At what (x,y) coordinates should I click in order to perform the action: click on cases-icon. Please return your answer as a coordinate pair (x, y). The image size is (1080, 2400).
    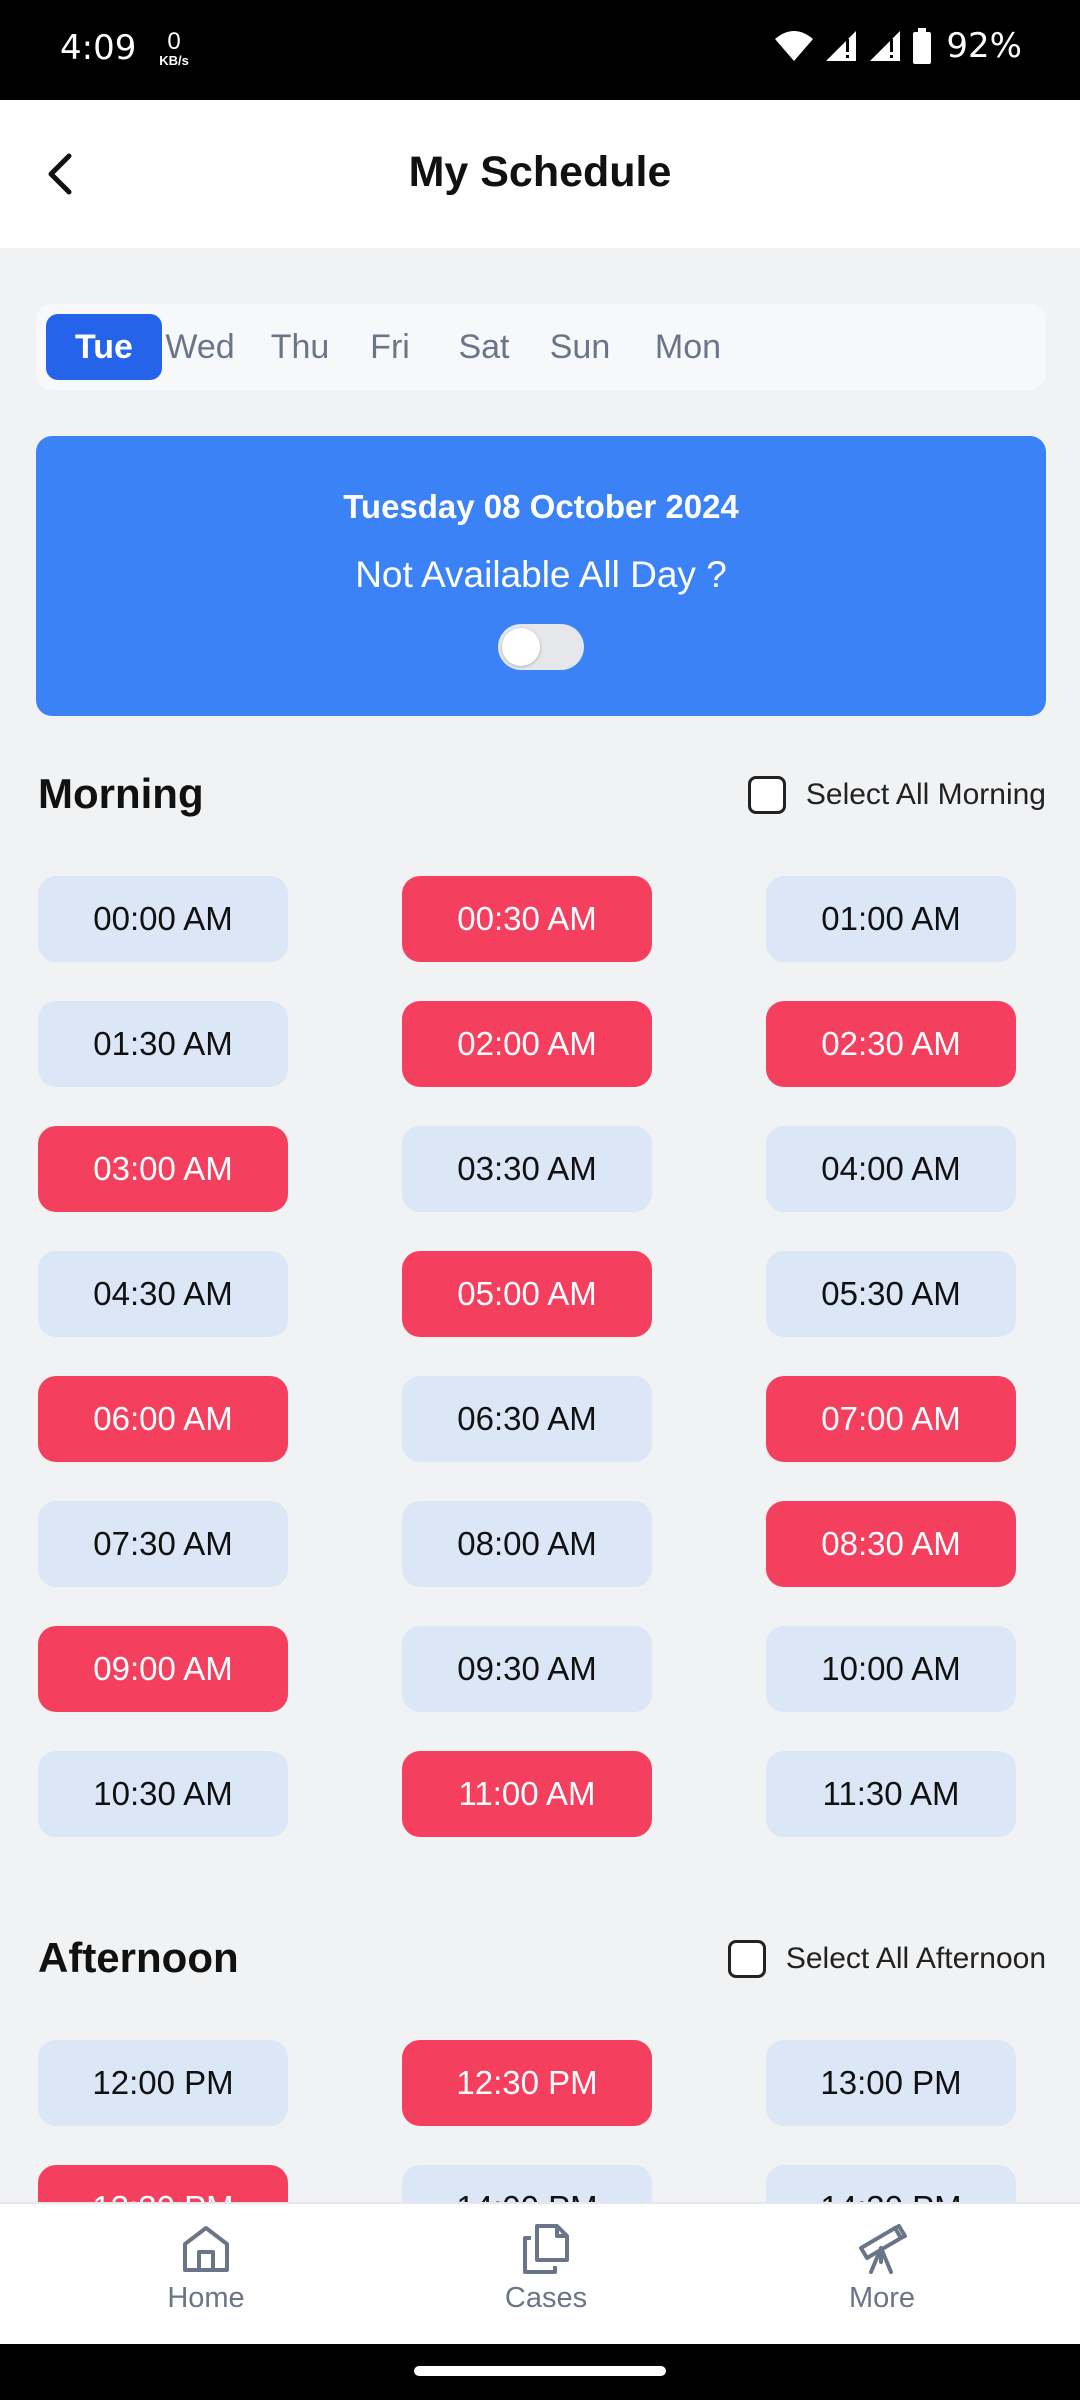
    Looking at the image, I should click on (546, 2249).